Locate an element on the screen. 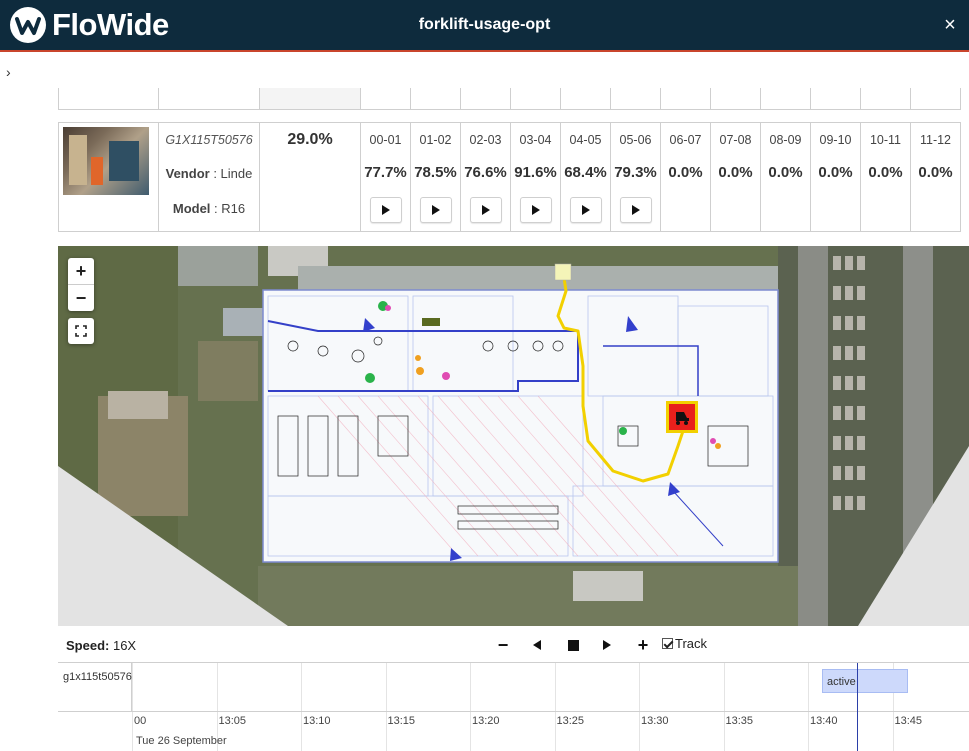 The image size is (969, 751). fullscreen-icon is located at coordinates (81, 331).